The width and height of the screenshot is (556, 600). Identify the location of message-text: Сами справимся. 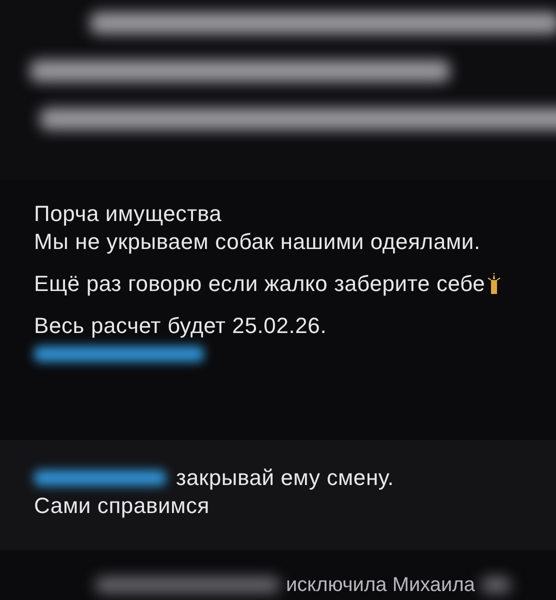
(122, 506).